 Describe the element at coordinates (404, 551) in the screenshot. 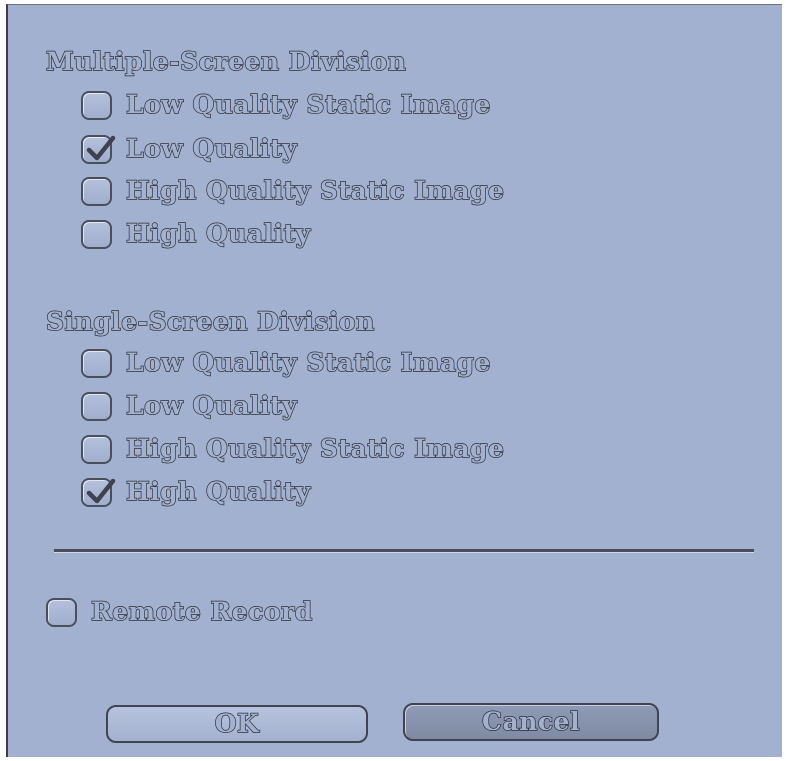

I see `section-divider` at that location.